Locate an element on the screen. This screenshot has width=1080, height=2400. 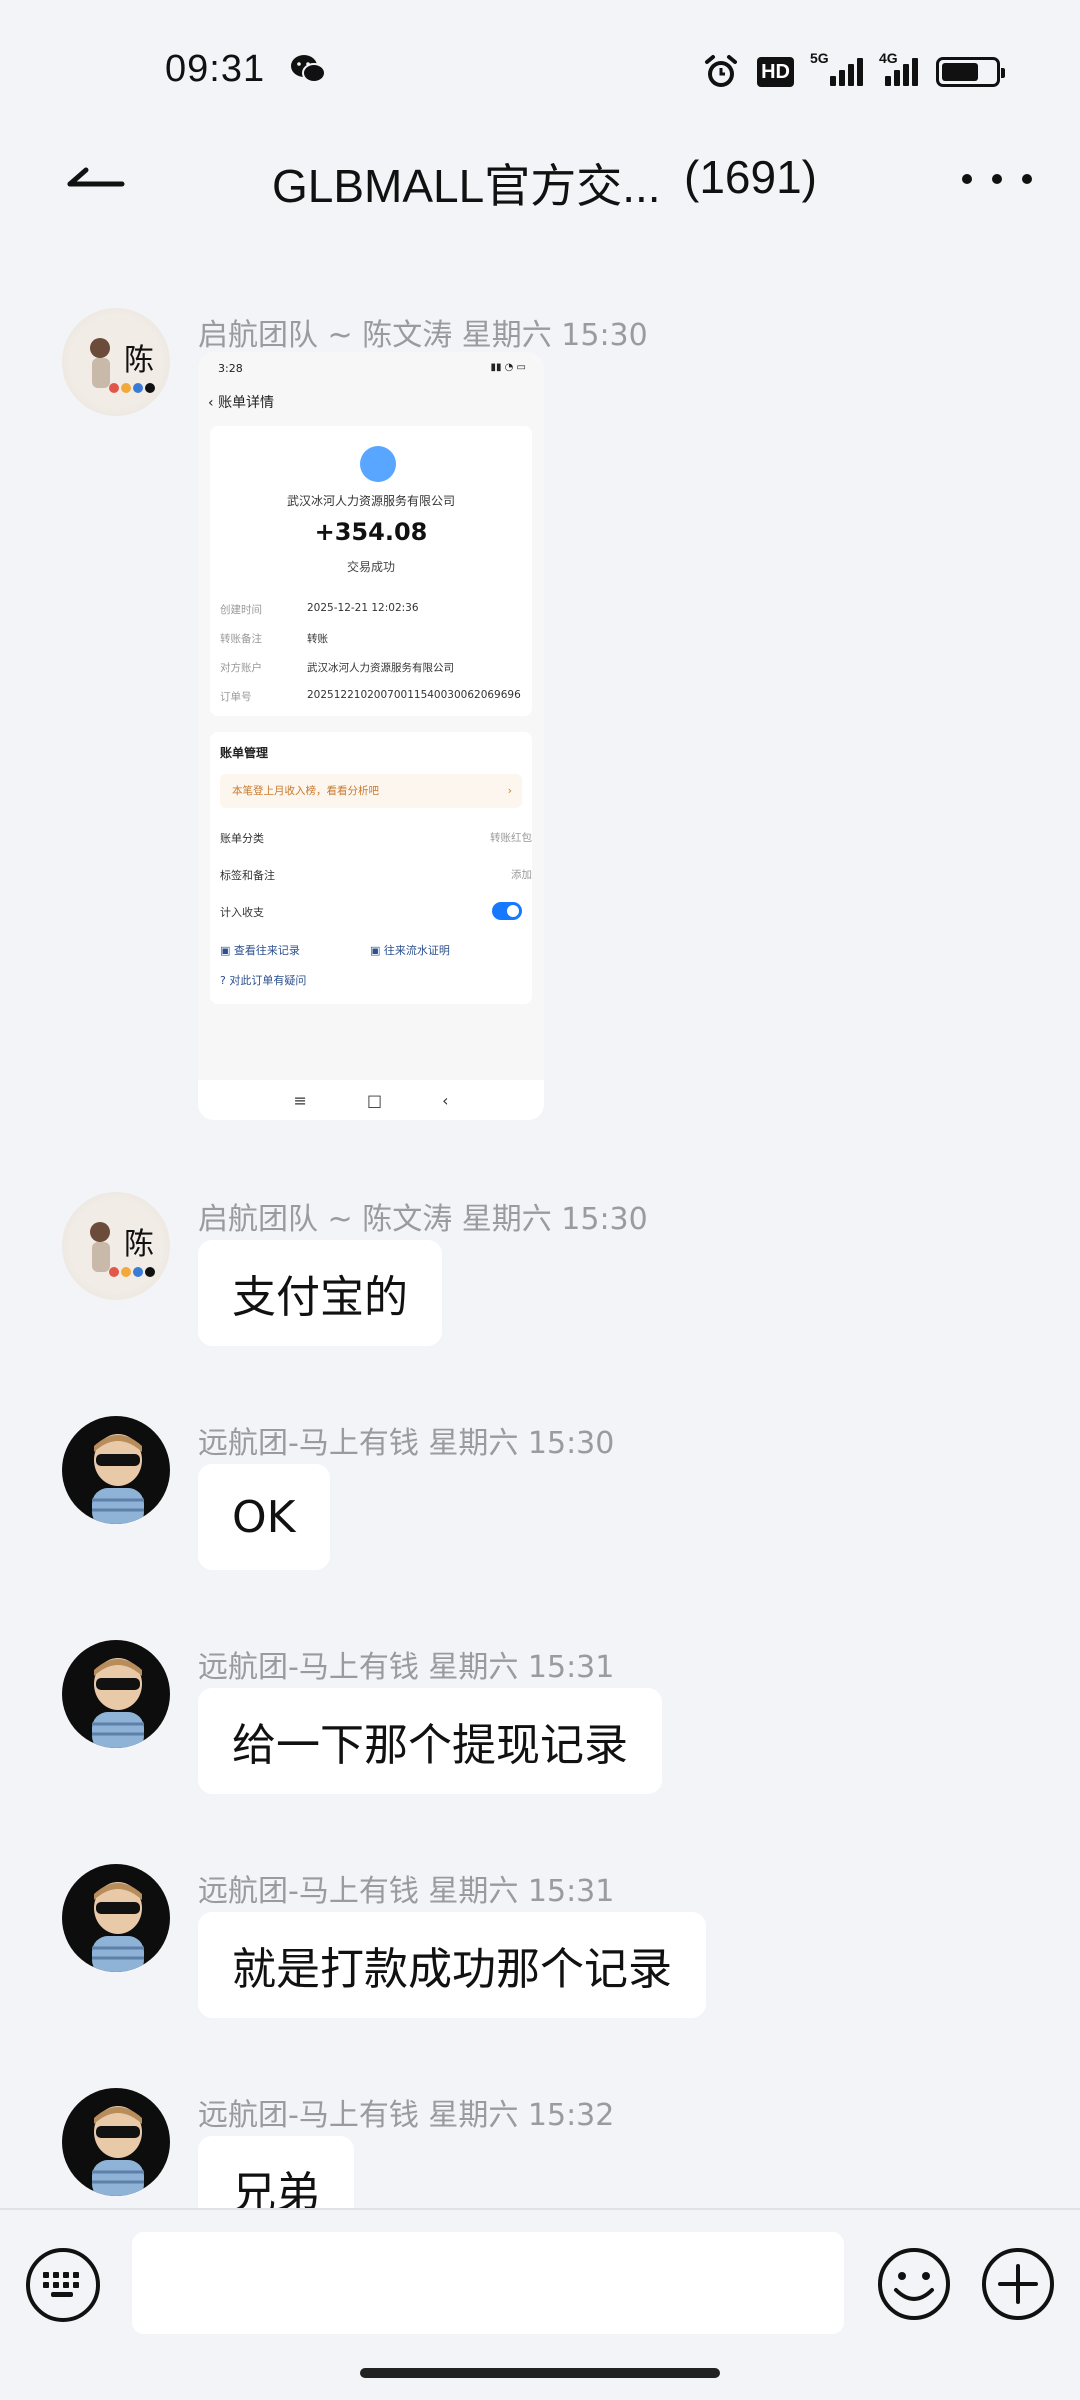
wechat-icon is located at coordinates (308, 69).